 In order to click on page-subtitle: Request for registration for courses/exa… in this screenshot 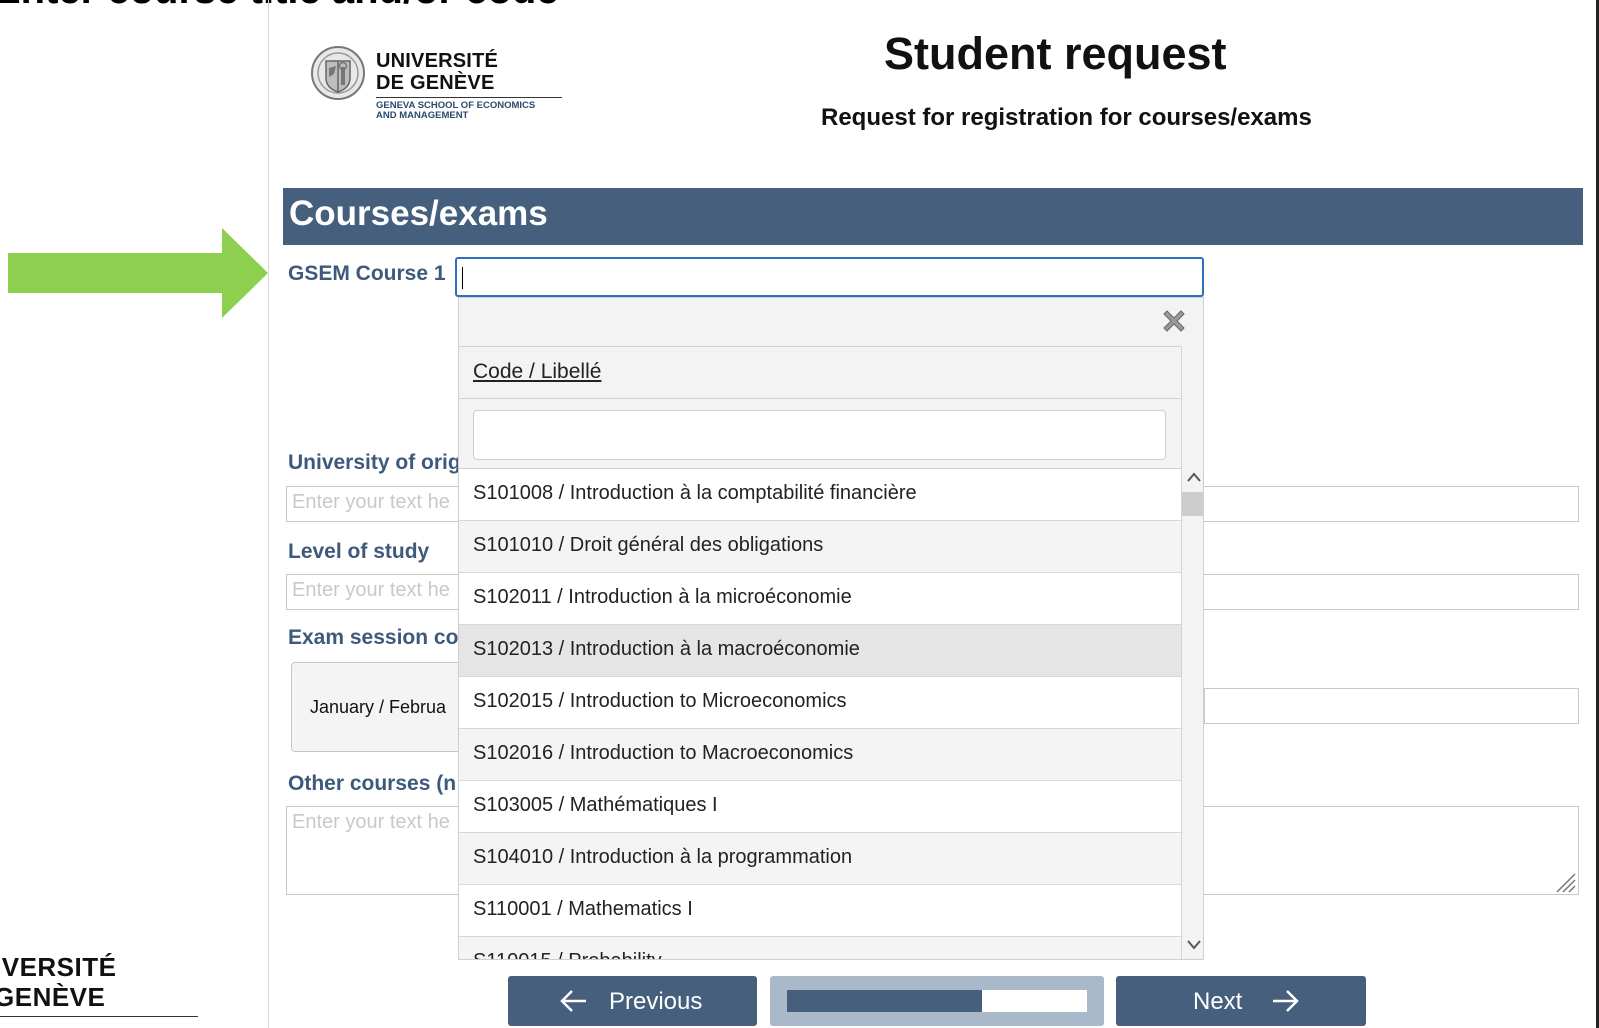, I will do `click(1066, 117)`.